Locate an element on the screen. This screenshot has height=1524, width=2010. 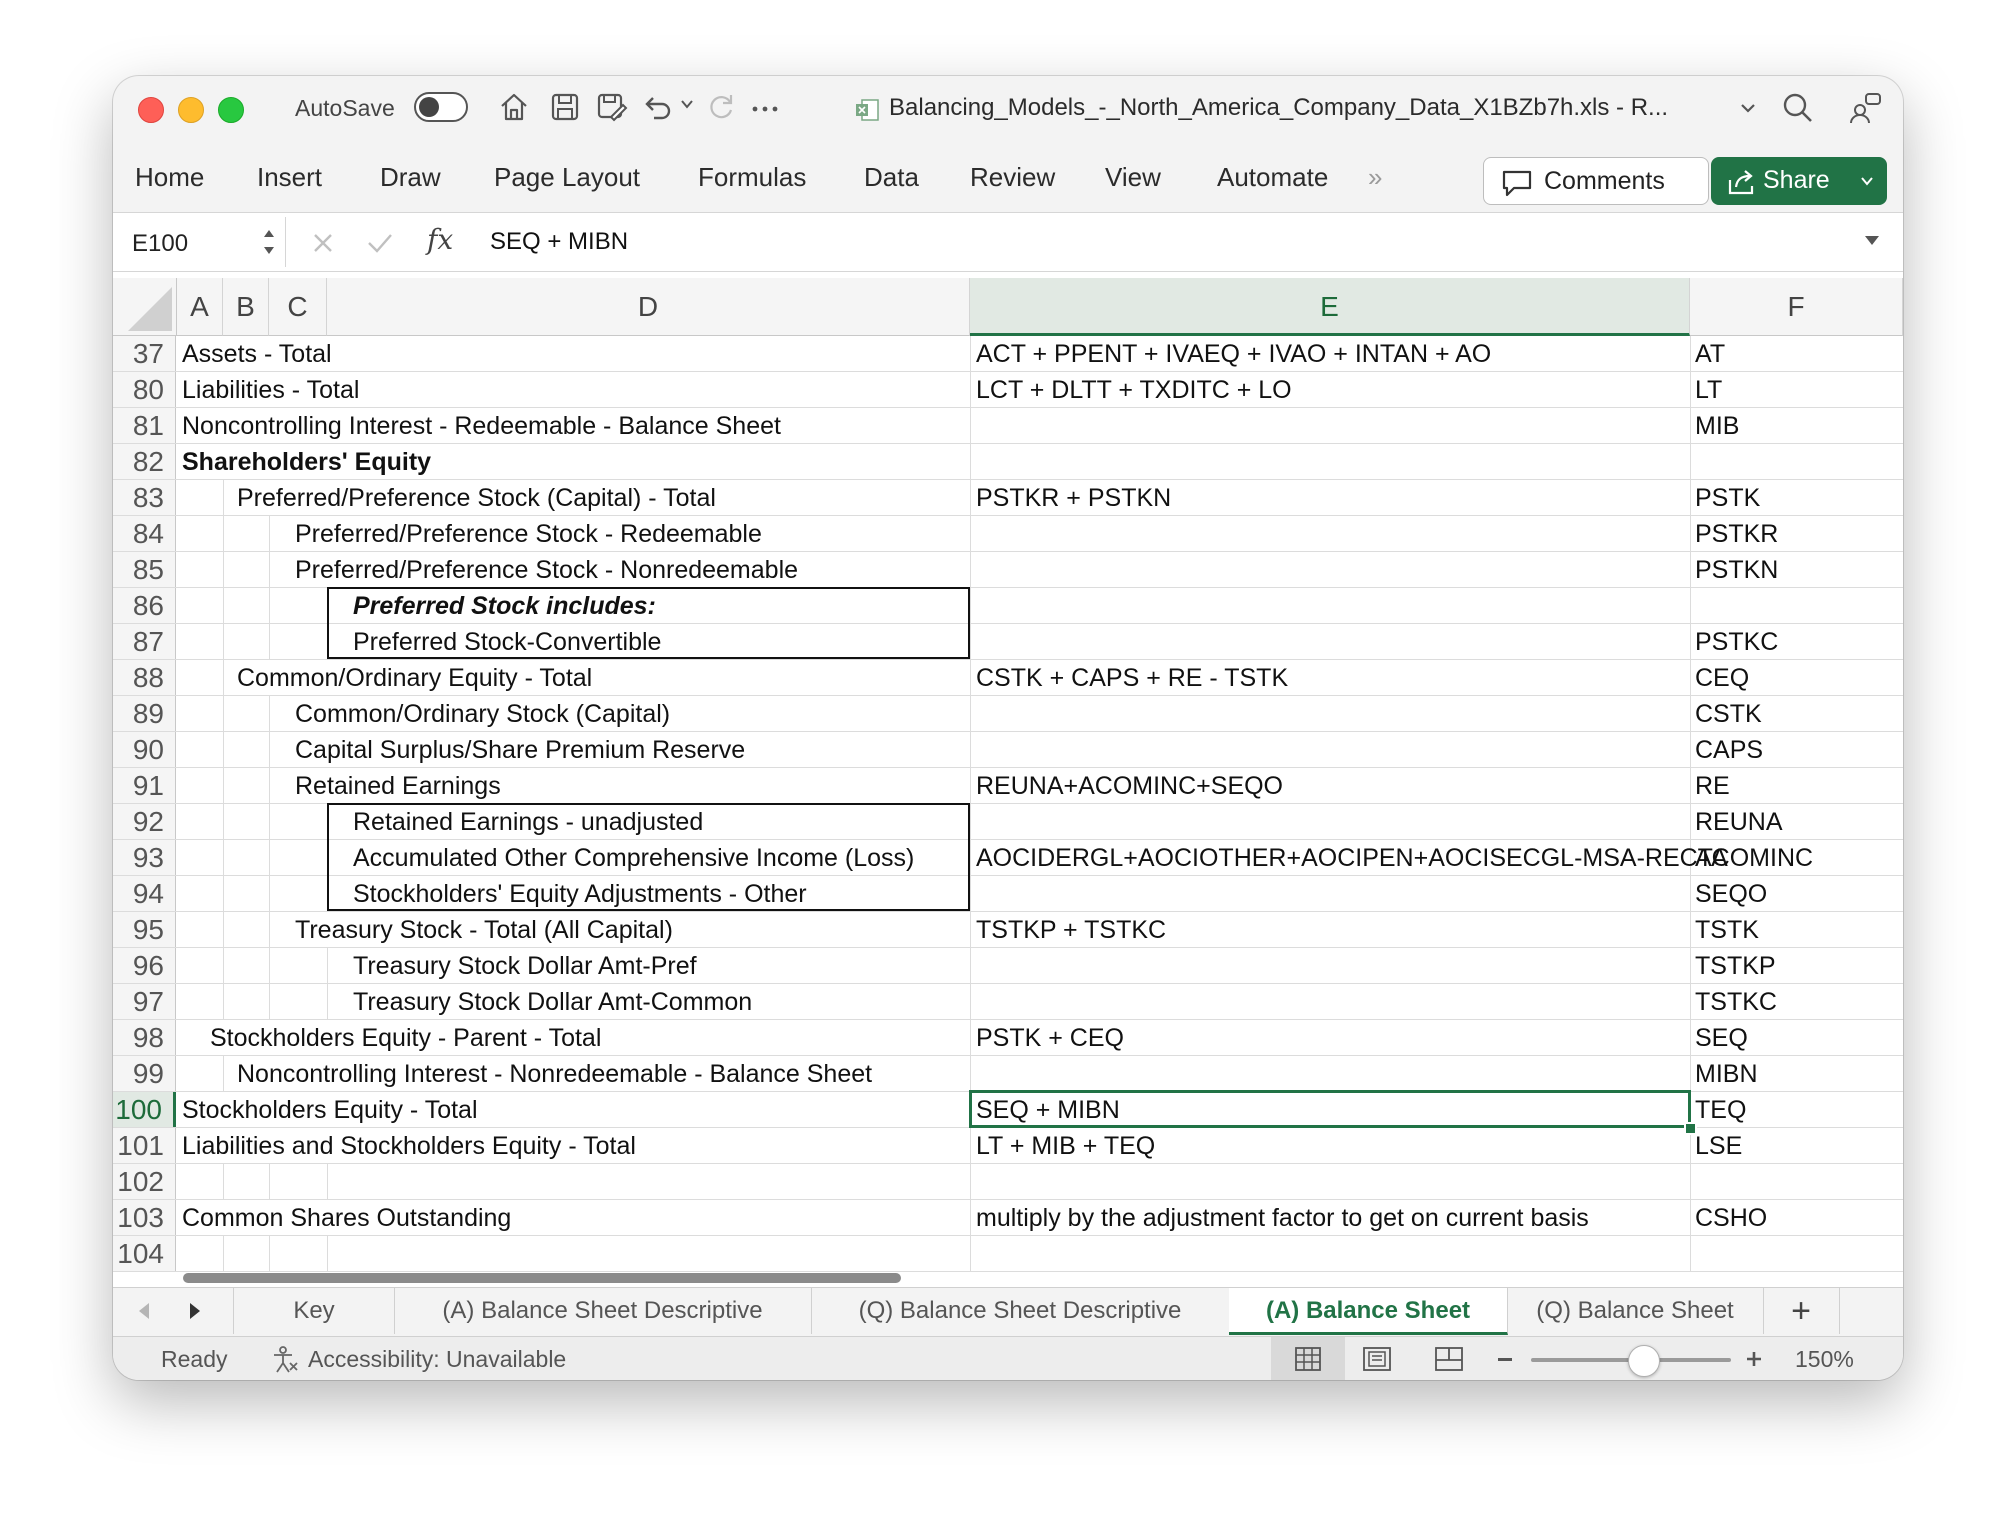
name-box-stepper-icon is located at coordinates (269, 244).